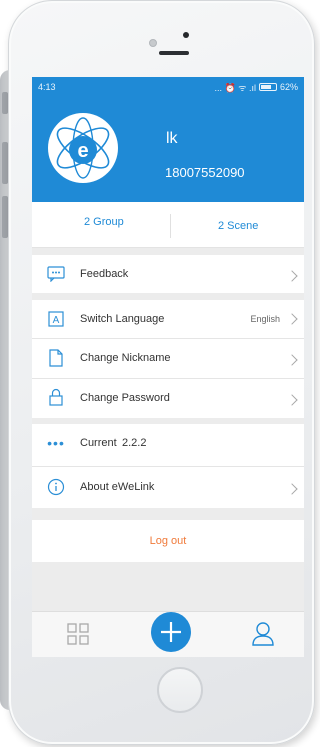 The height and width of the screenshot is (747, 320). What do you see at coordinates (205, 172) in the screenshot?
I see `profile-phone: 18007552090` at bounding box center [205, 172].